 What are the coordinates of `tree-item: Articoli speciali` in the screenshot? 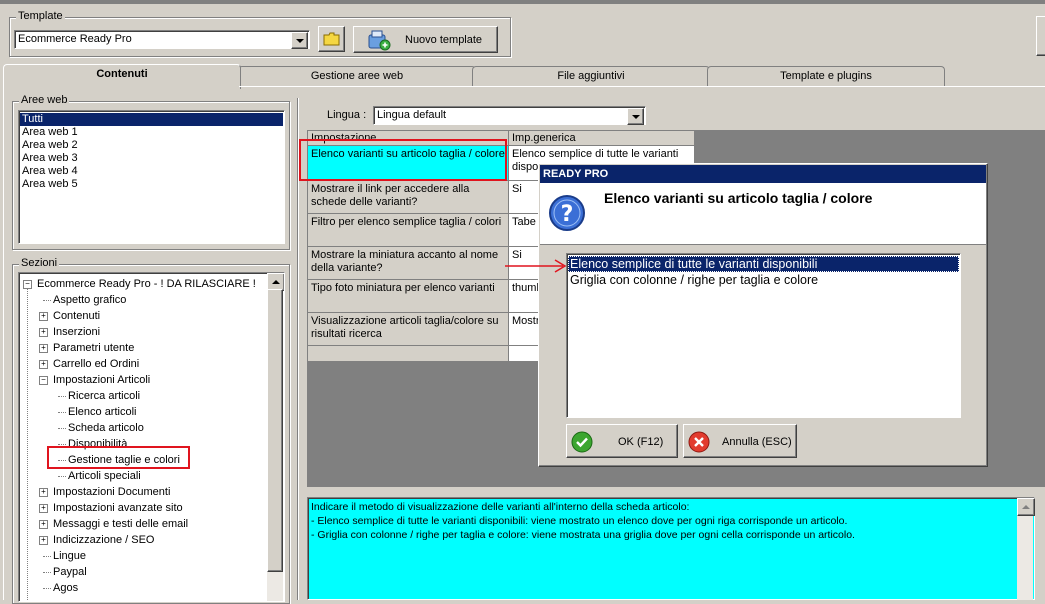 It's located at (104, 476).